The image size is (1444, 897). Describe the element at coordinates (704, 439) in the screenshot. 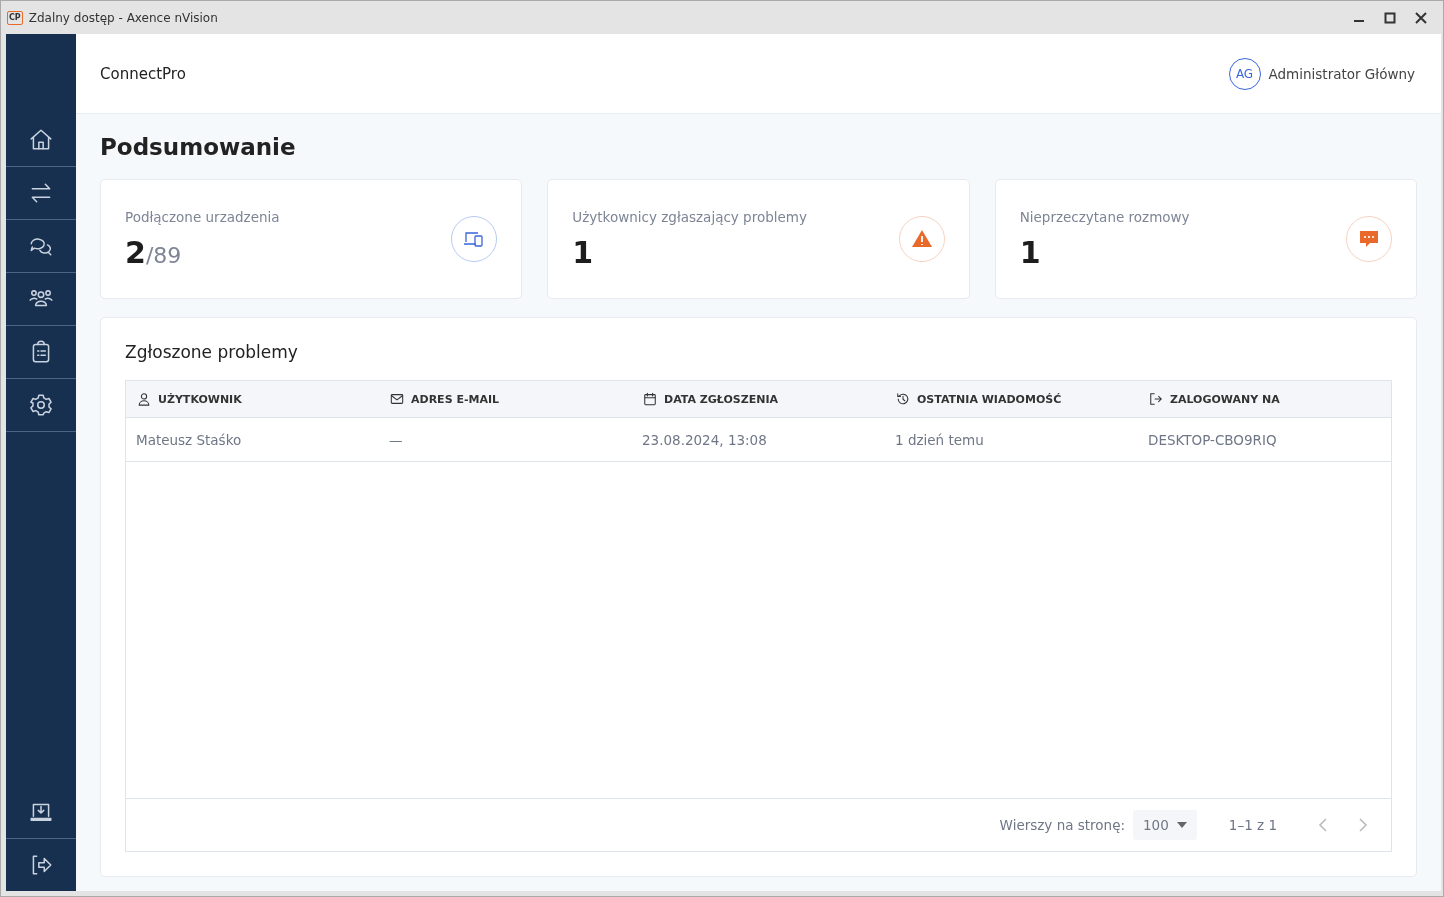

I see `table-cell-text: 23.08.2024, 13:08` at that location.